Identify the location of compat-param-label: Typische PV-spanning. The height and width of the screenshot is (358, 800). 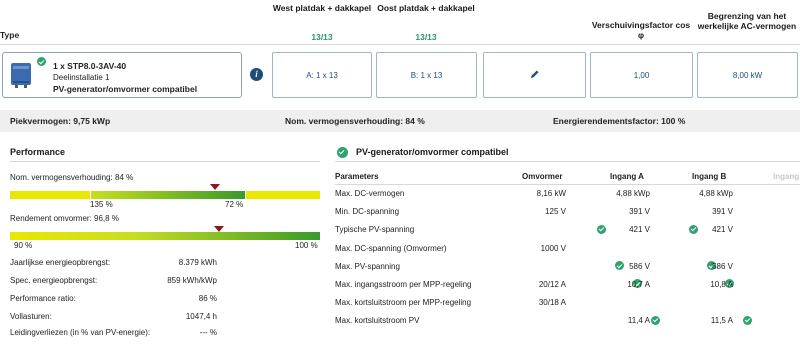
(375, 230).